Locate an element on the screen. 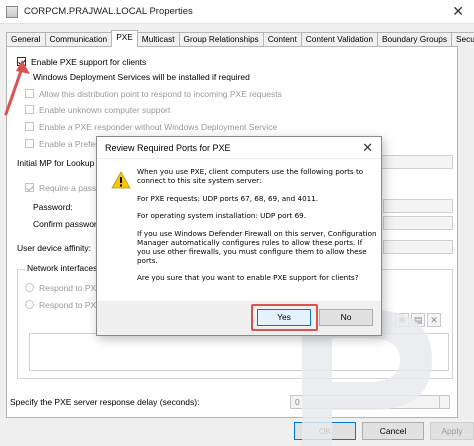 The height and width of the screenshot is (446, 474). dialog-title: Review Required Ports for PXE is located at coordinates (168, 147).